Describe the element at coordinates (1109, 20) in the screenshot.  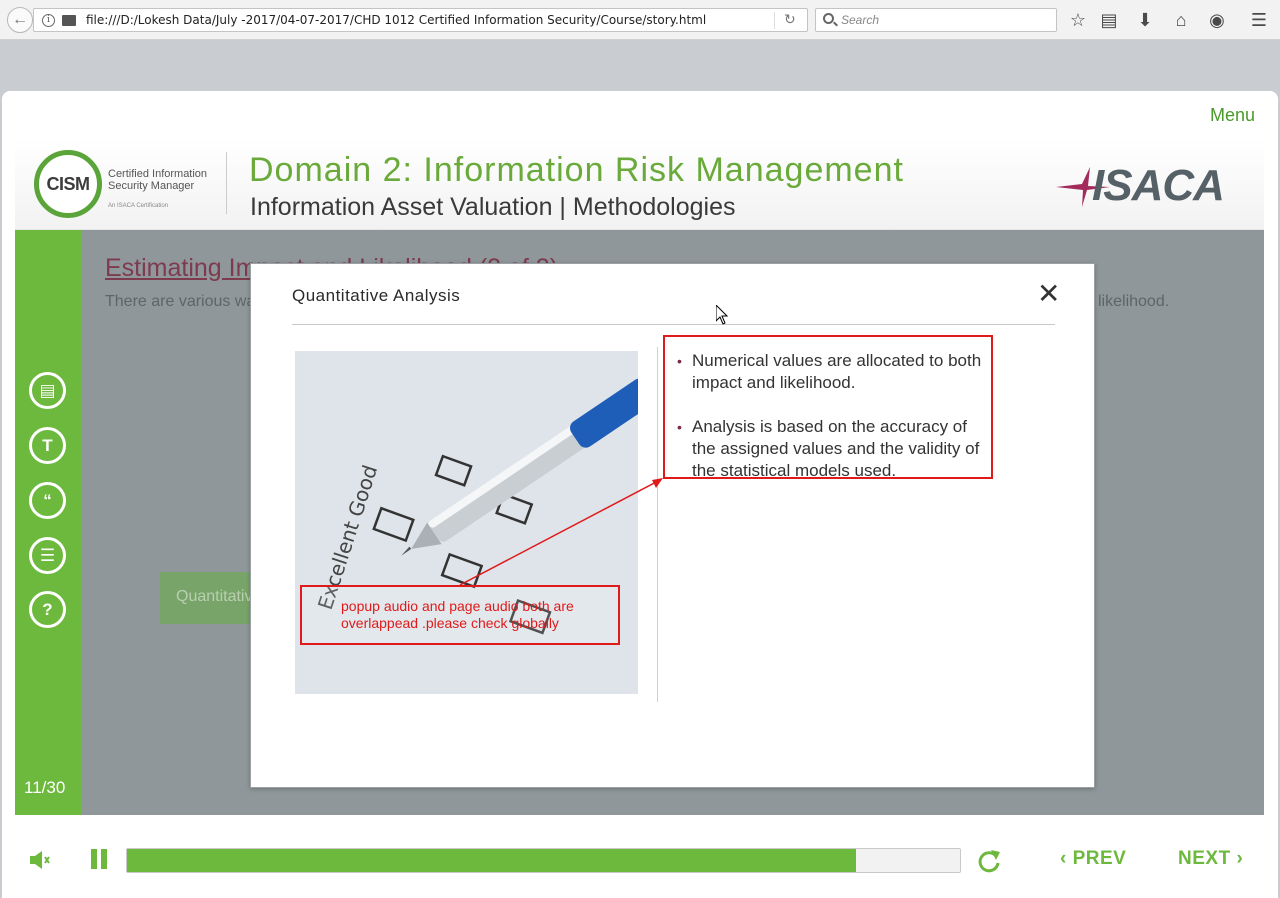
I see `reading-list-icon: ▤` at that location.